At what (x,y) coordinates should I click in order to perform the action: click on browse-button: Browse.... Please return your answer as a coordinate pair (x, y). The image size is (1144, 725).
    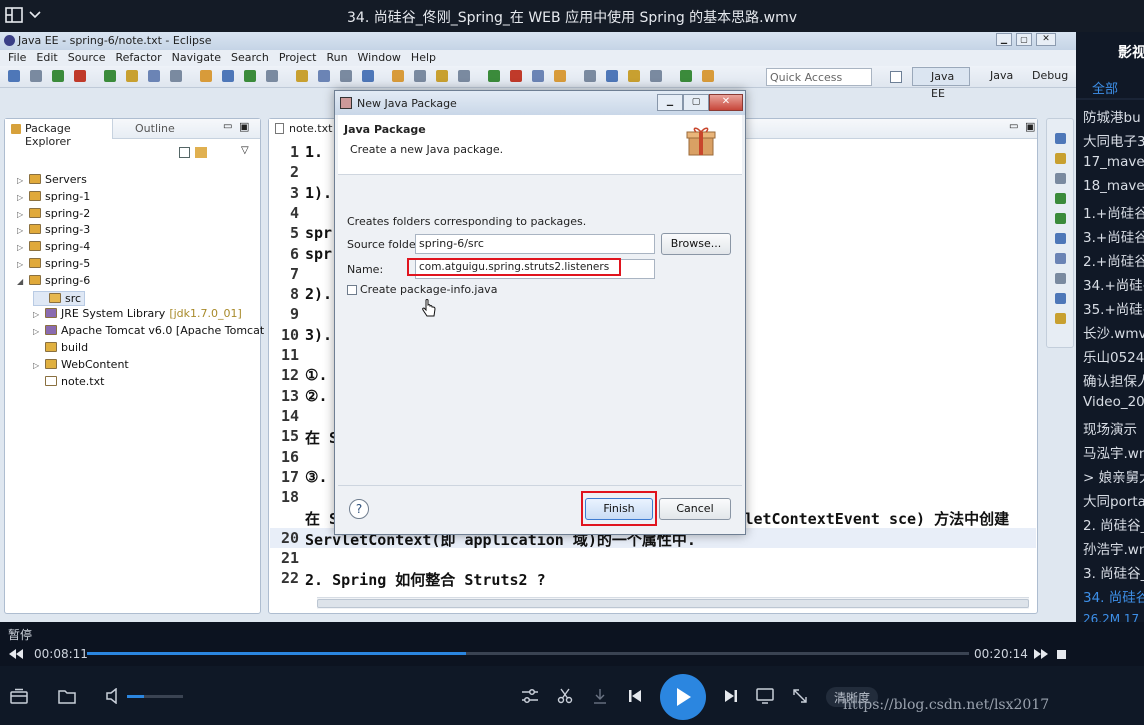
    Looking at the image, I should click on (696, 244).